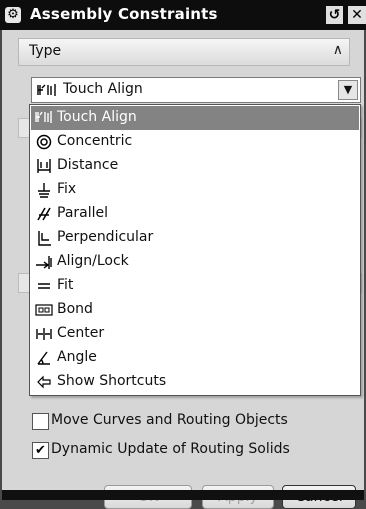 The height and width of the screenshot is (509, 366). Describe the element at coordinates (97, 117) in the screenshot. I see `dropdown-item-label: Touch Align` at that location.